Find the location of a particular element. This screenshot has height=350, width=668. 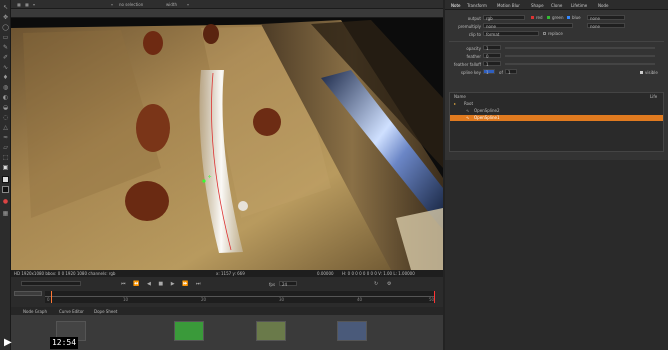

playhead is located at coordinates (51, 297).